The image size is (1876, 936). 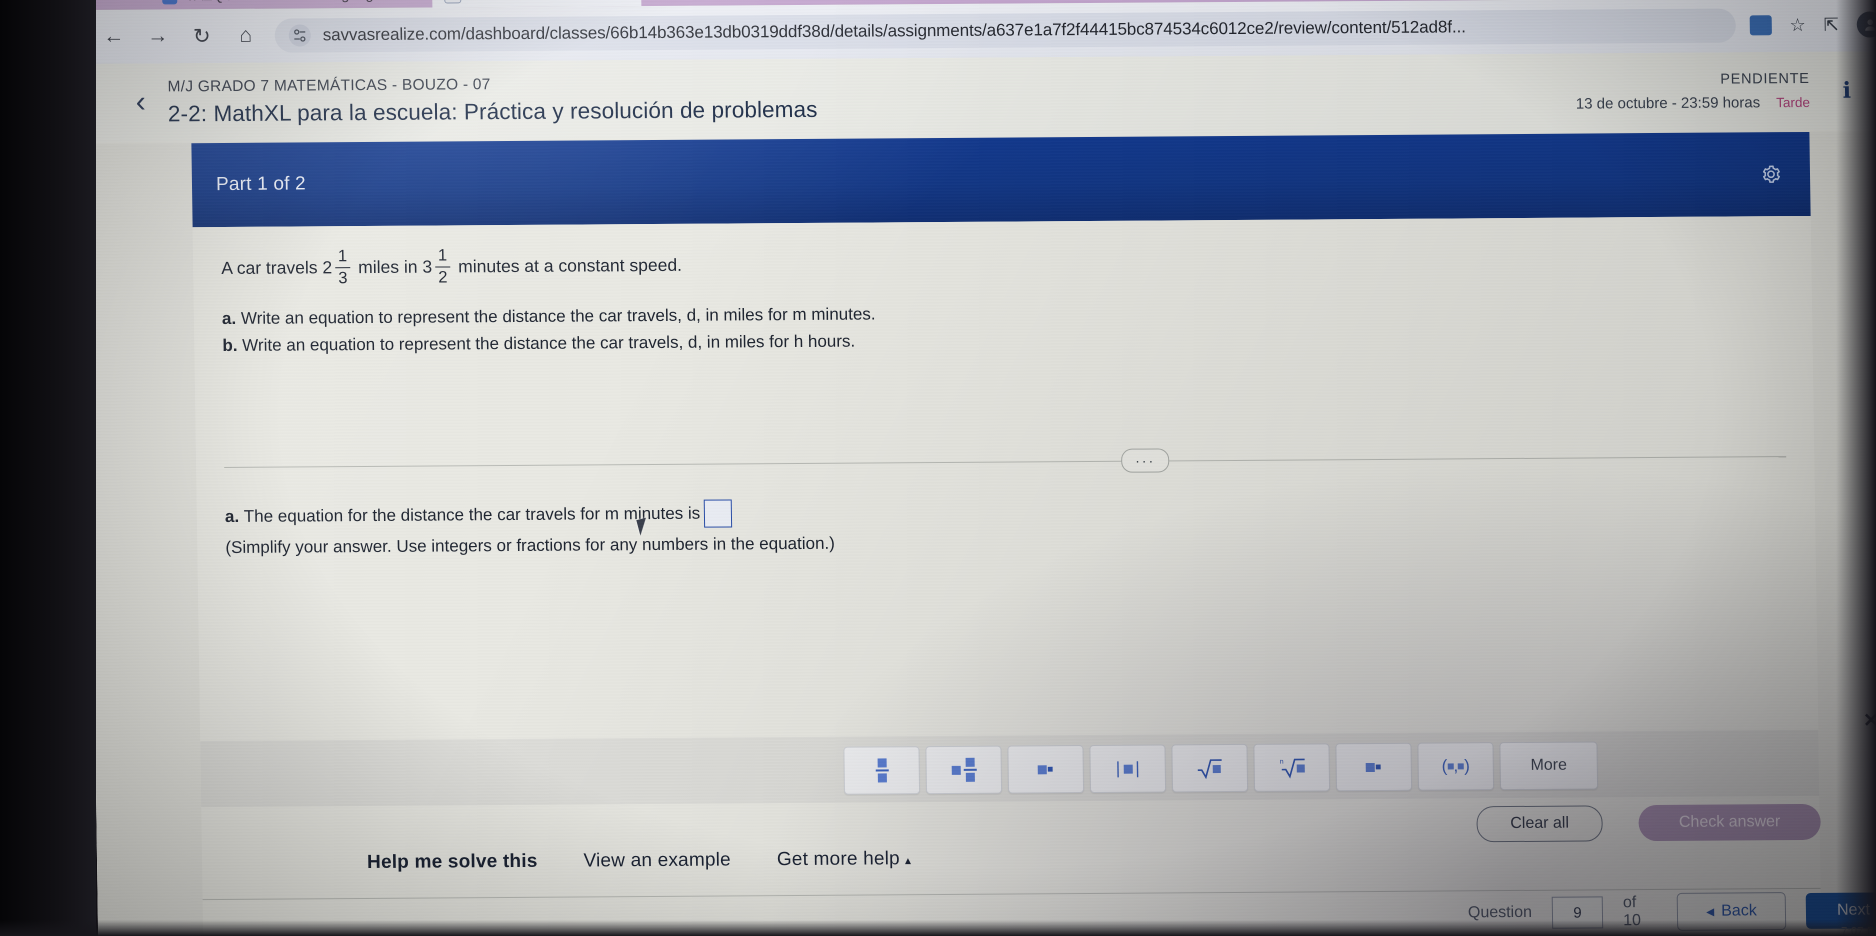 I want to click on system-clock: 7:07 PM, so click(x=1858, y=930).